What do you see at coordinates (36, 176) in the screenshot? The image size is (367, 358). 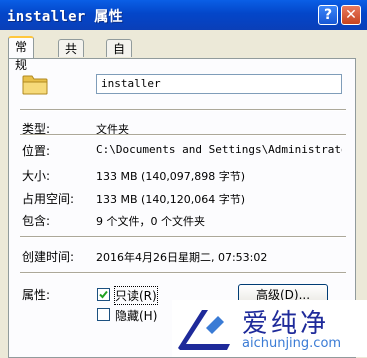 I see `size-label: 大小:` at bounding box center [36, 176].